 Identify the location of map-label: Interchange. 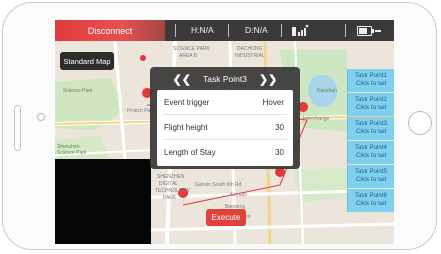
(316, 119).